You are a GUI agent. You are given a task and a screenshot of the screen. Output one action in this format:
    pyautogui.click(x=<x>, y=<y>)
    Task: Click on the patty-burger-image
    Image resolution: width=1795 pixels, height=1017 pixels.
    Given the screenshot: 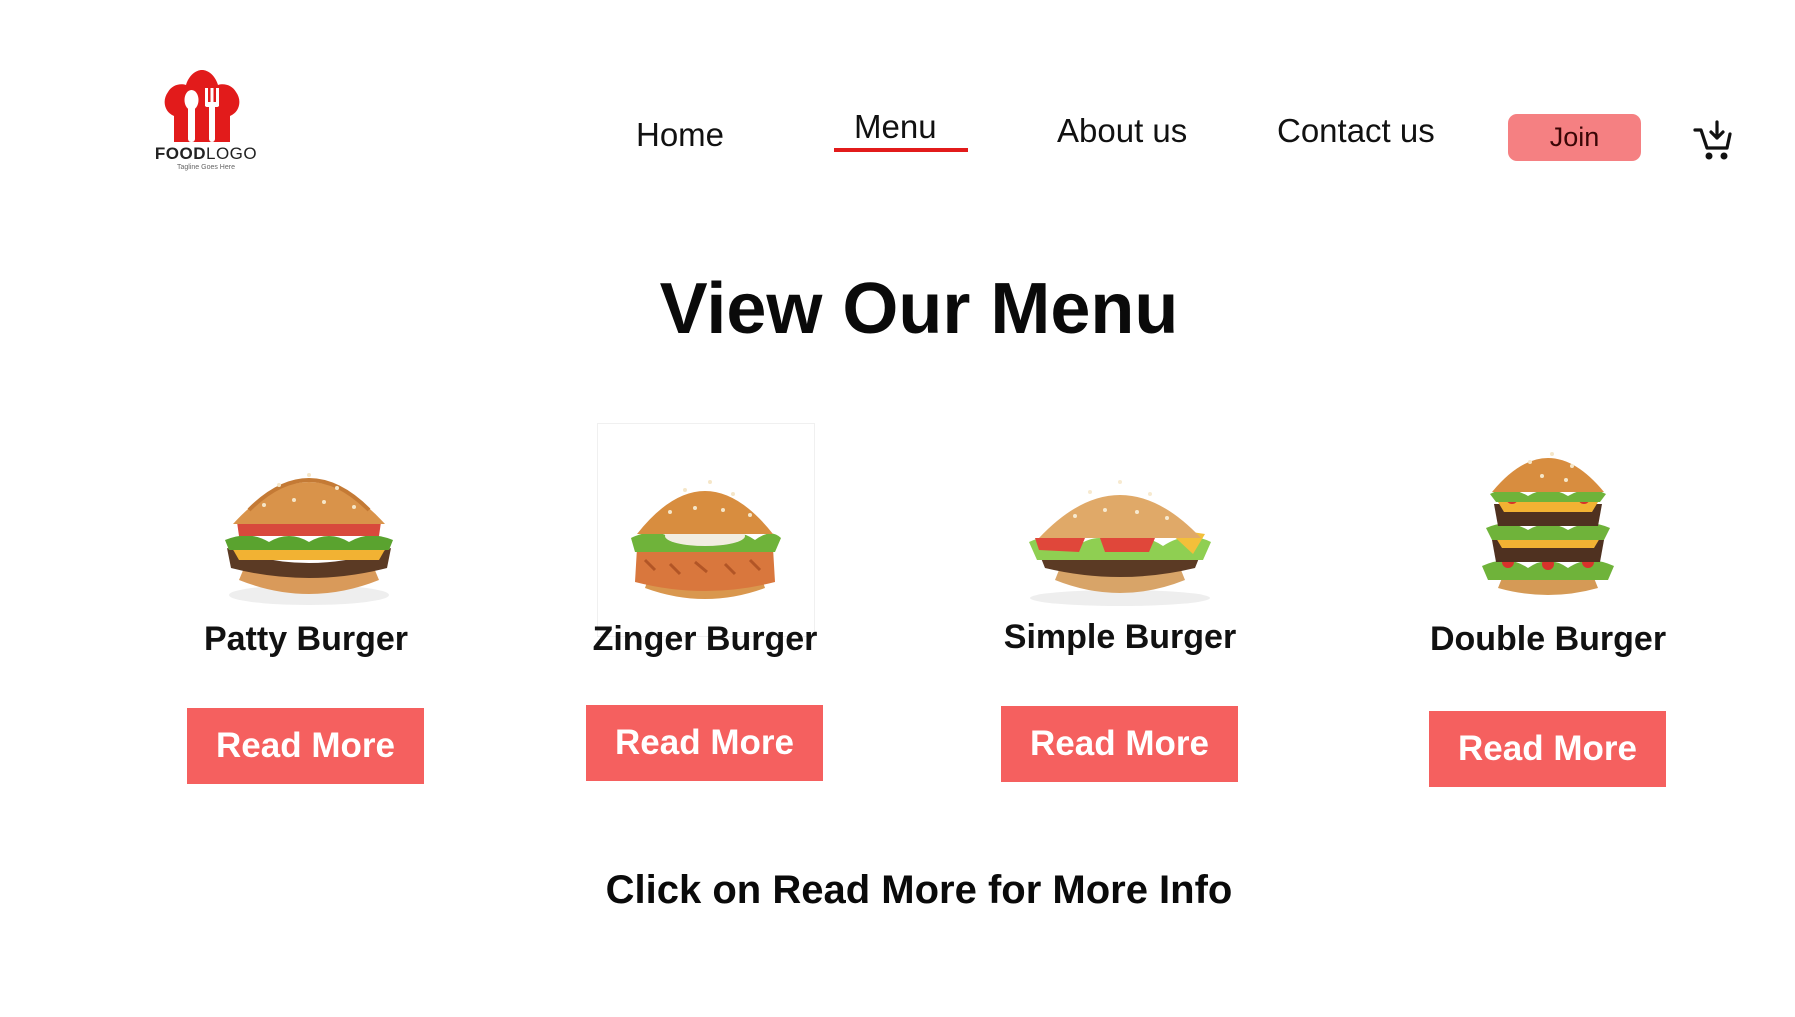 What is the action you would take?
    pyautogui.click(x=309, y=530)
    